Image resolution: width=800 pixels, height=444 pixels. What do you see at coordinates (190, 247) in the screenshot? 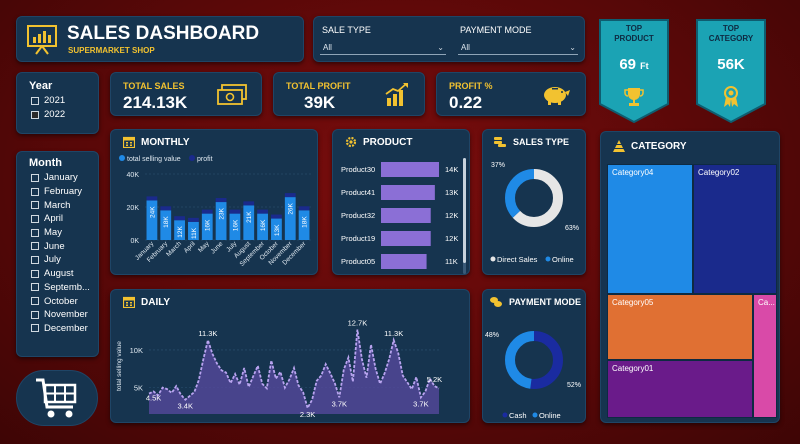
I see `x-tick-label: April` at bounding box center [190, 247].